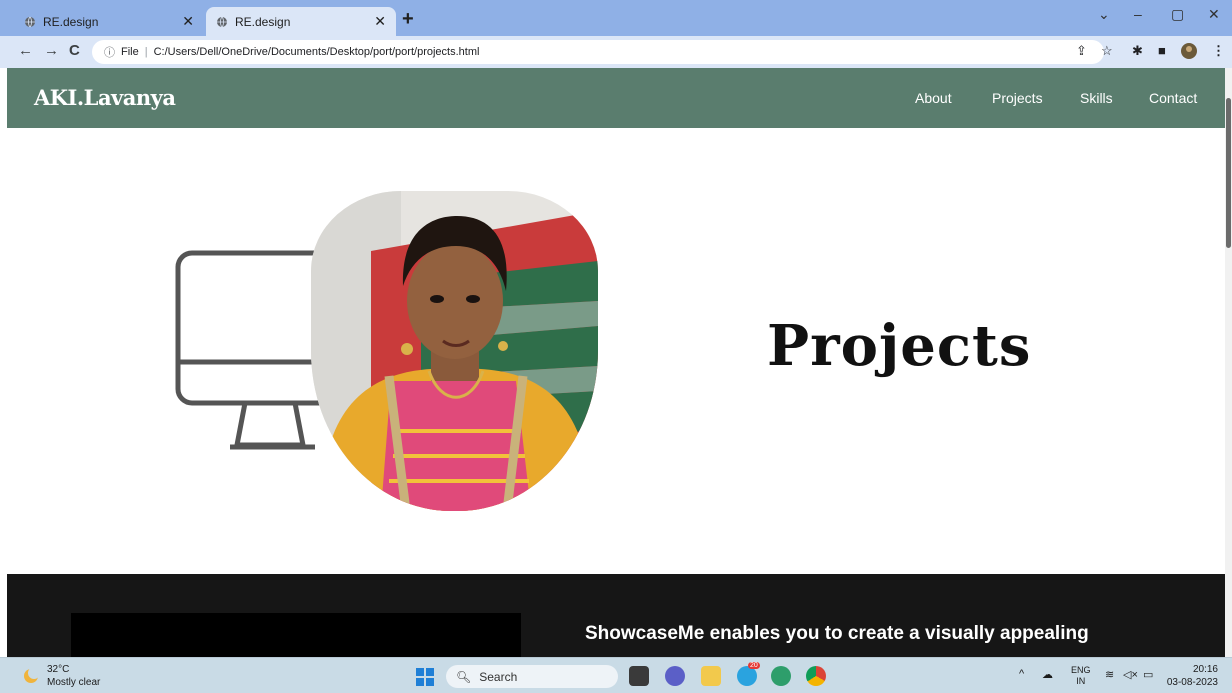 The height and width of the screenshot is (693, 1232). Describe the element at coordinates (532, 676) in the screenshot. I see `taskbar-search: 🔍︎ Search` at that location.